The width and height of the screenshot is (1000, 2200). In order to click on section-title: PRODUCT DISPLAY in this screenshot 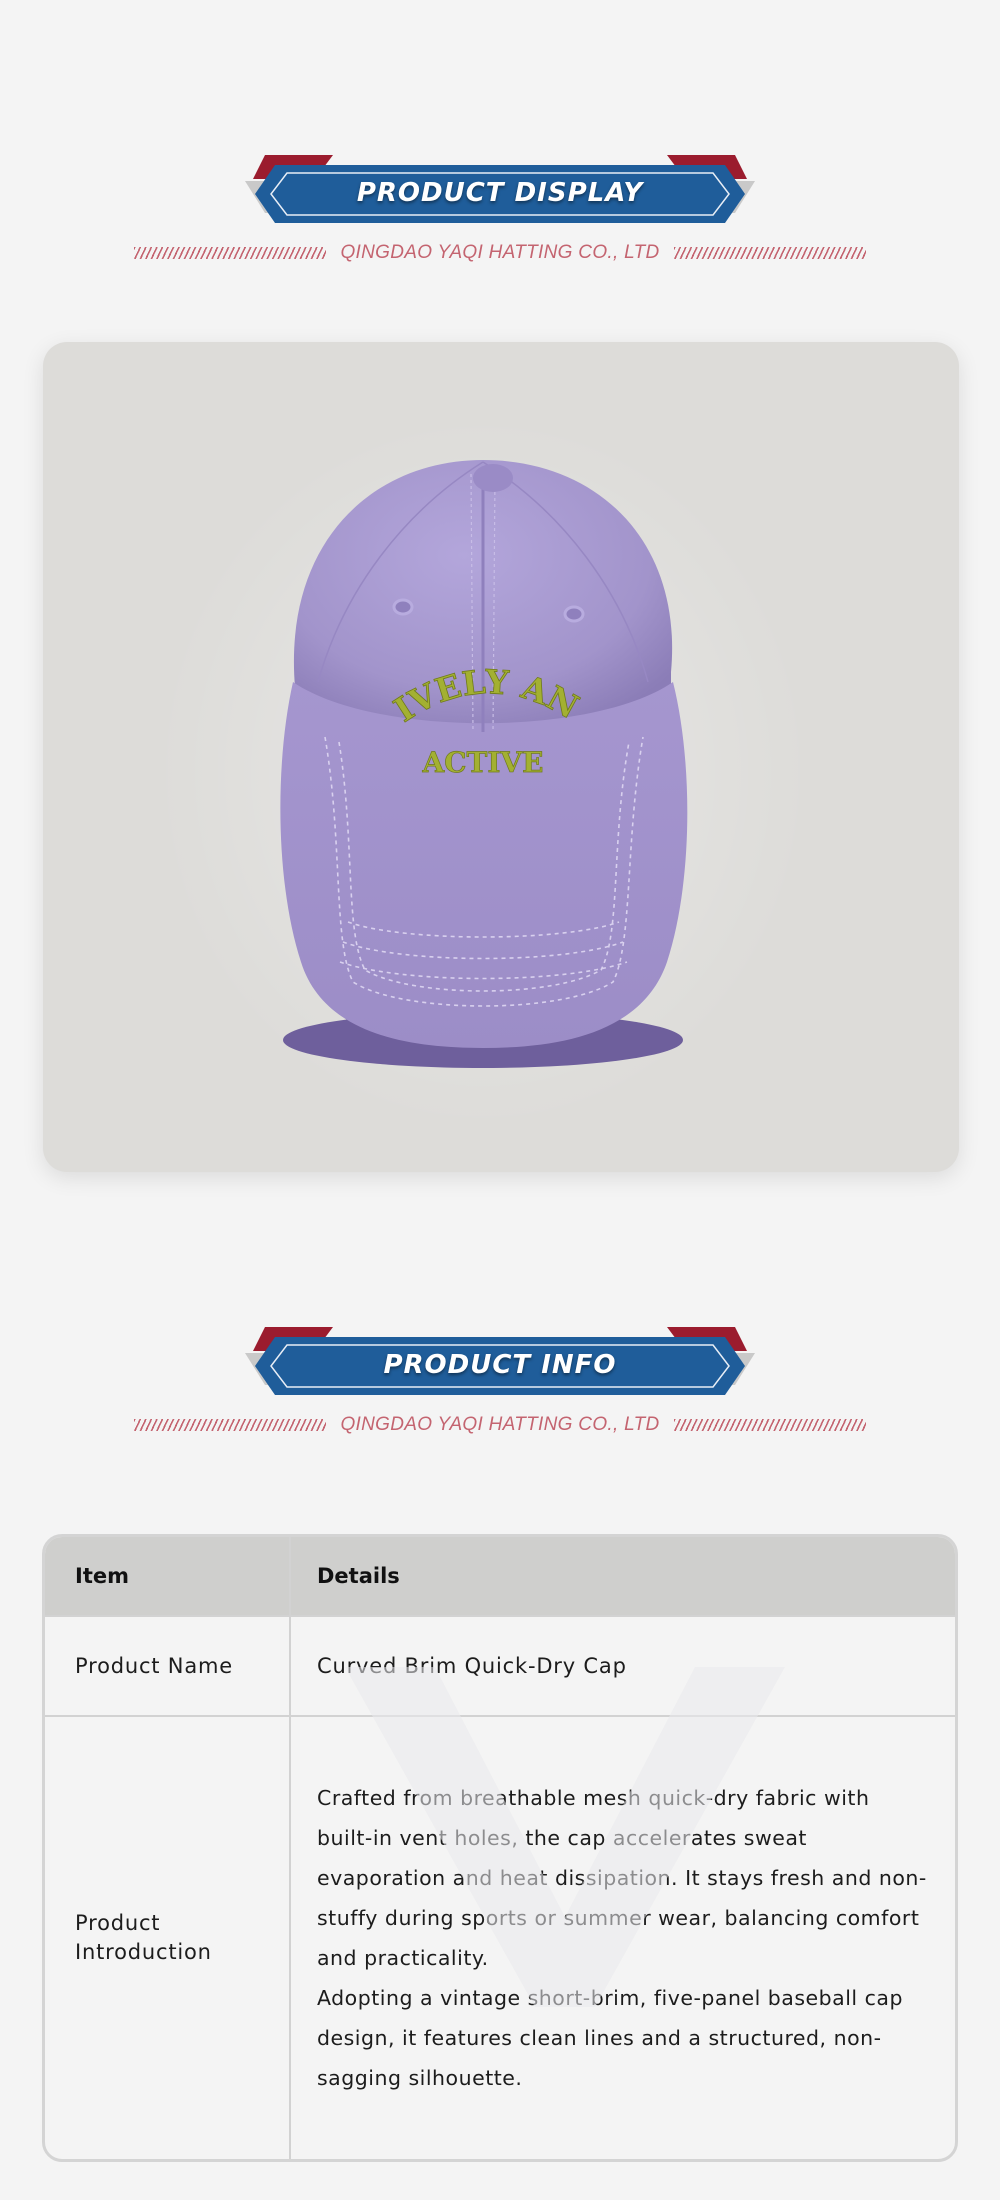, I will do `click(500, 193)`.